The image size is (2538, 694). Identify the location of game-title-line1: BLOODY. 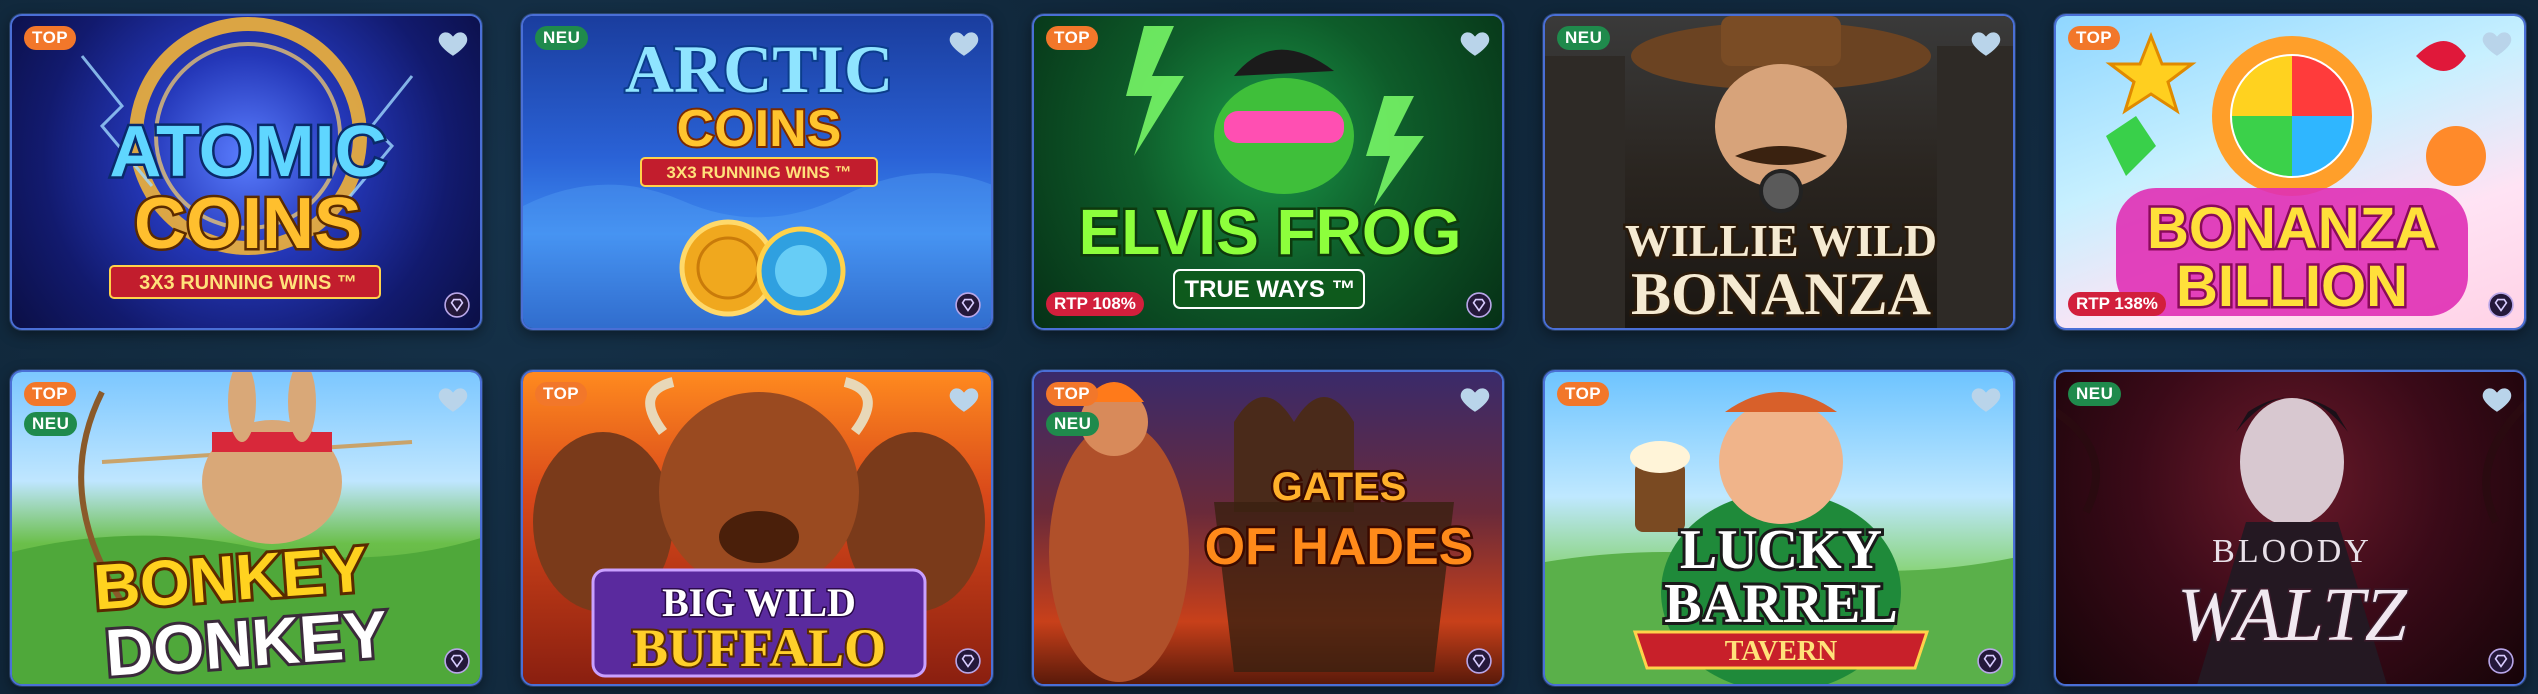
(2292, 551).